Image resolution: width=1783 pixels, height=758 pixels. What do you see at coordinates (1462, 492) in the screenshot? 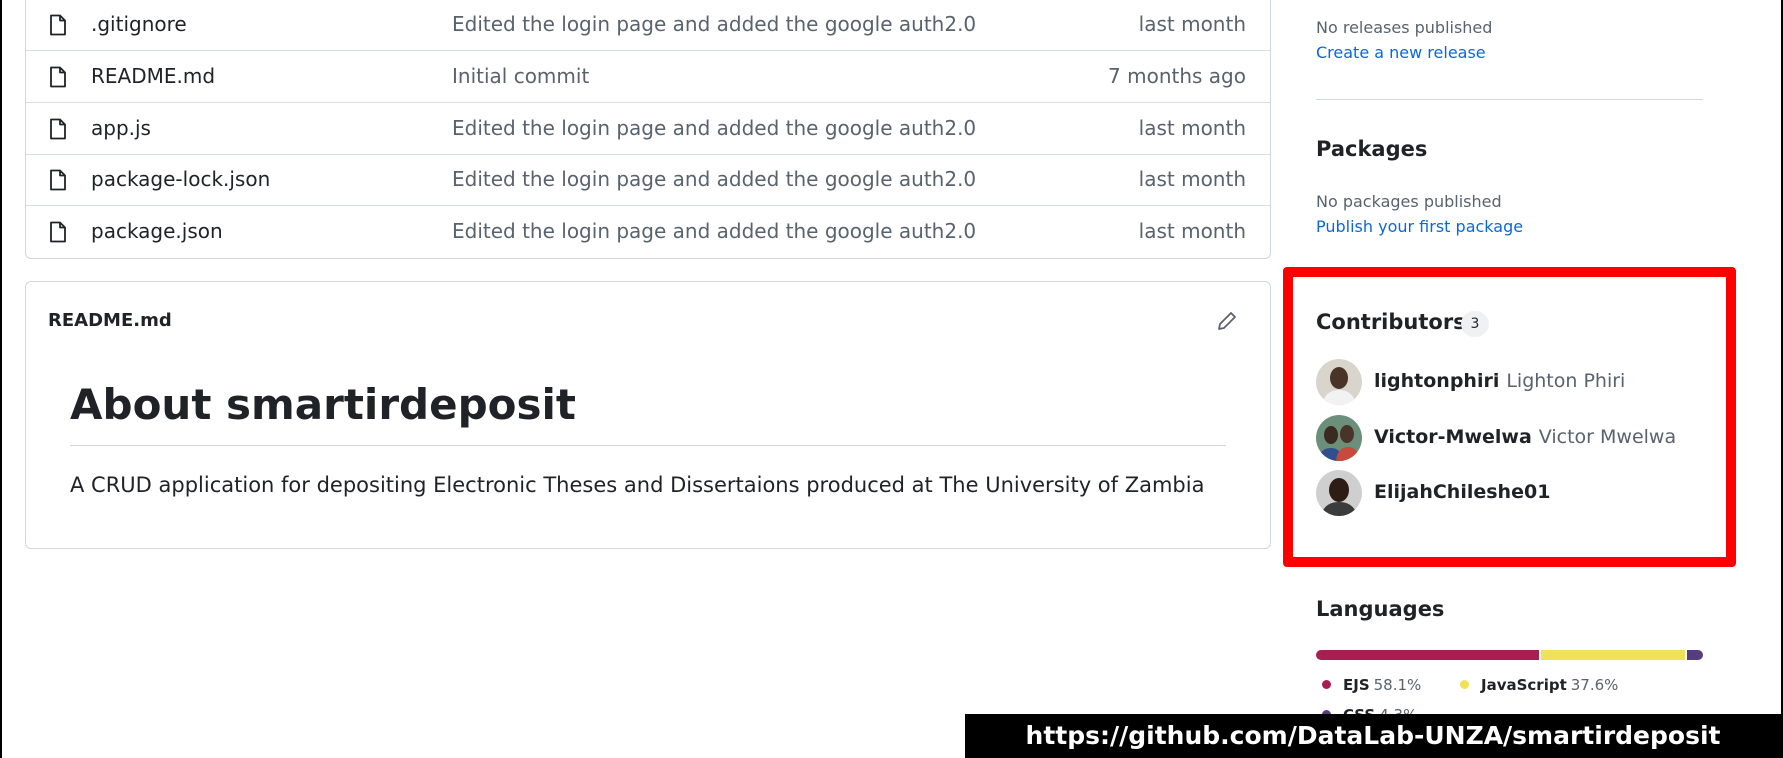
I see `contributor-login: ElijahChileshe01` at bounding box center [1462, 492].